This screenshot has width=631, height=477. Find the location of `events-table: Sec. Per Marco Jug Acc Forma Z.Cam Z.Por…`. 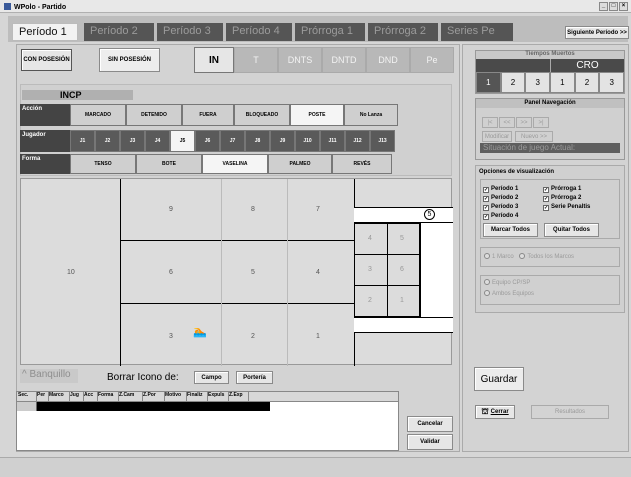

events-table: Sec. Per Marco Jug Acc Forma Z.Cam Z.Por… is located at coordinates (207, 421).